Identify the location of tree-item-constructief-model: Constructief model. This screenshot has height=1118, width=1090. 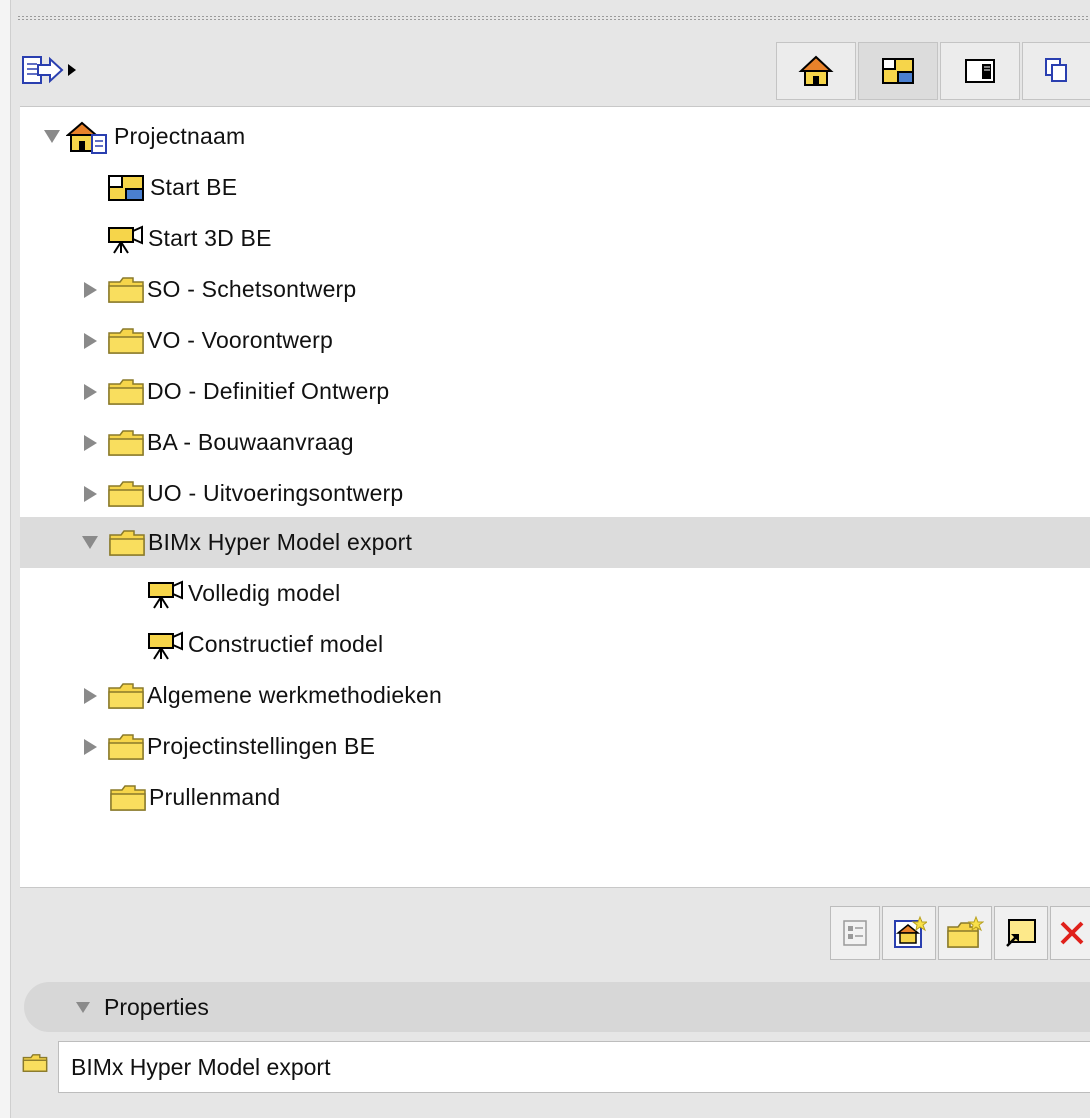
(555, 644).